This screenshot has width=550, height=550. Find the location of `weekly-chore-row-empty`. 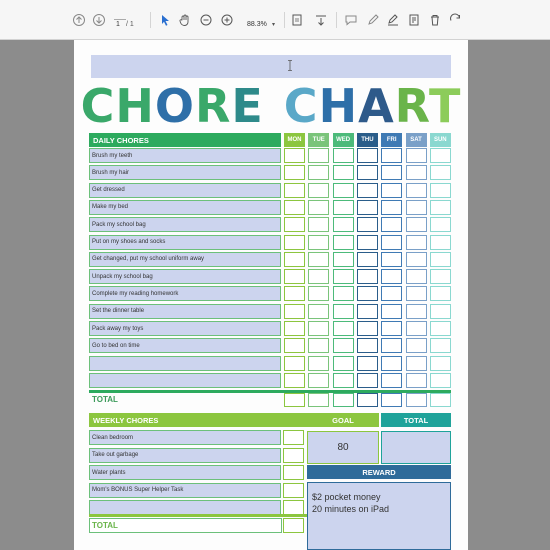

weekly-chore-row-empty is located at coordinates (185, 507).